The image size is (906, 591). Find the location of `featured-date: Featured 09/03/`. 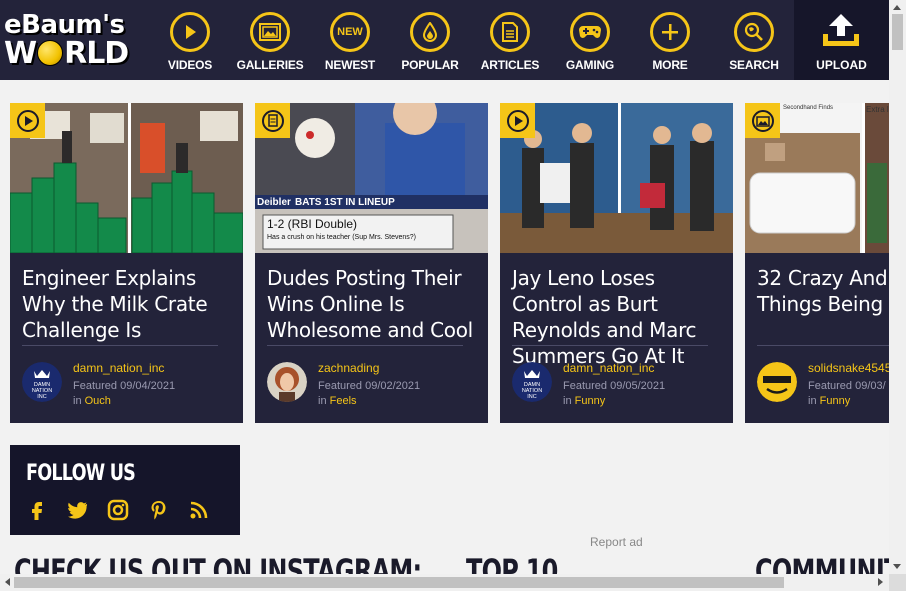

featured-date: Featured 09/03/ is located at coordinates (847, 386).